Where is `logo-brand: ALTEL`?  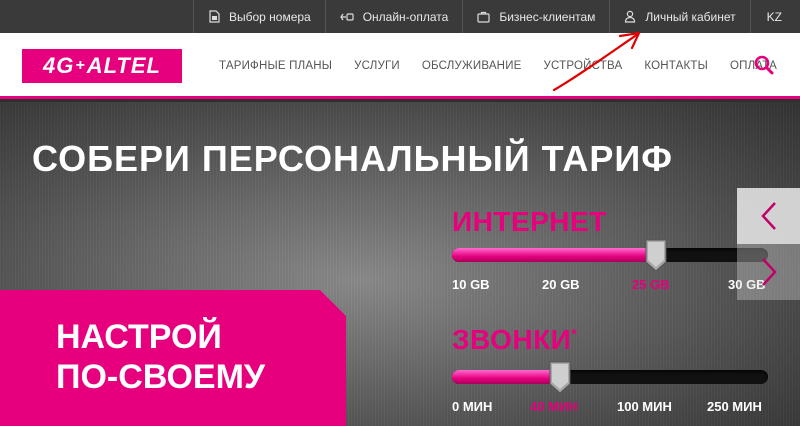
logo-brand: ALTEL is located at coordinates (123, 65).